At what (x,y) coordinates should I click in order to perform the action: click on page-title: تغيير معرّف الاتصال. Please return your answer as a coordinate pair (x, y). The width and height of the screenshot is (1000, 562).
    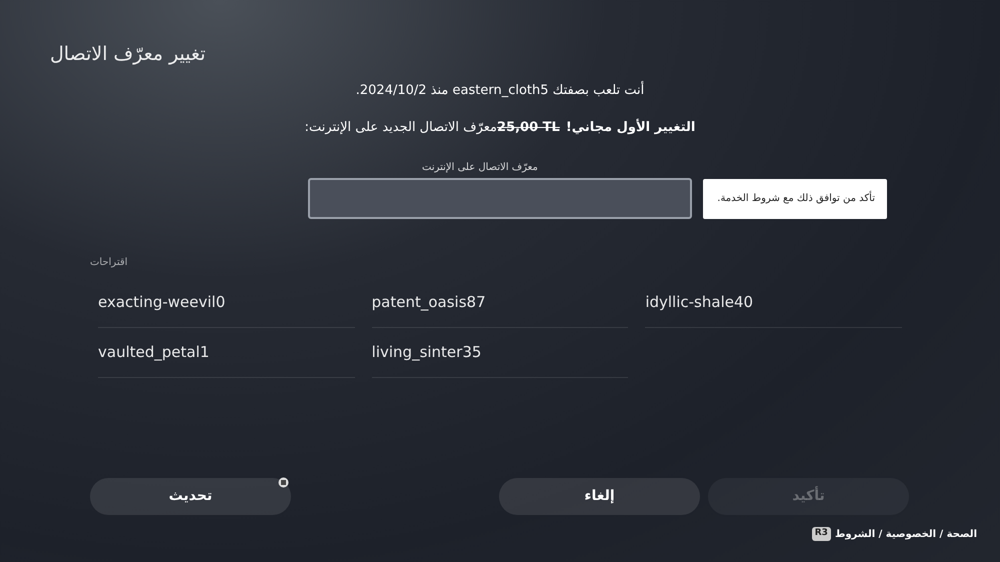
    Looking at the image, I should click on (128, 54).